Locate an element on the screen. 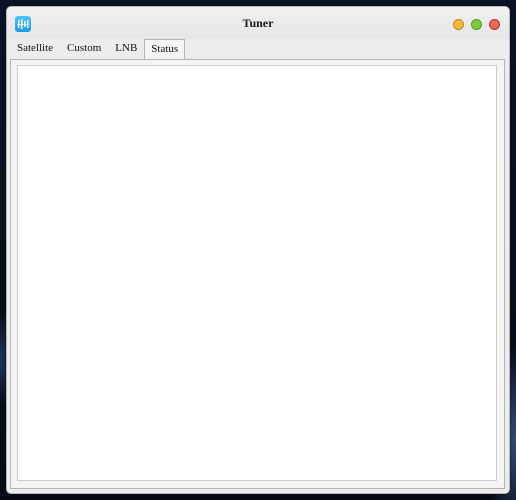 The height and width of the screenshot is (500, 516). window-title: Tuner is located at coordinates (258, 23).